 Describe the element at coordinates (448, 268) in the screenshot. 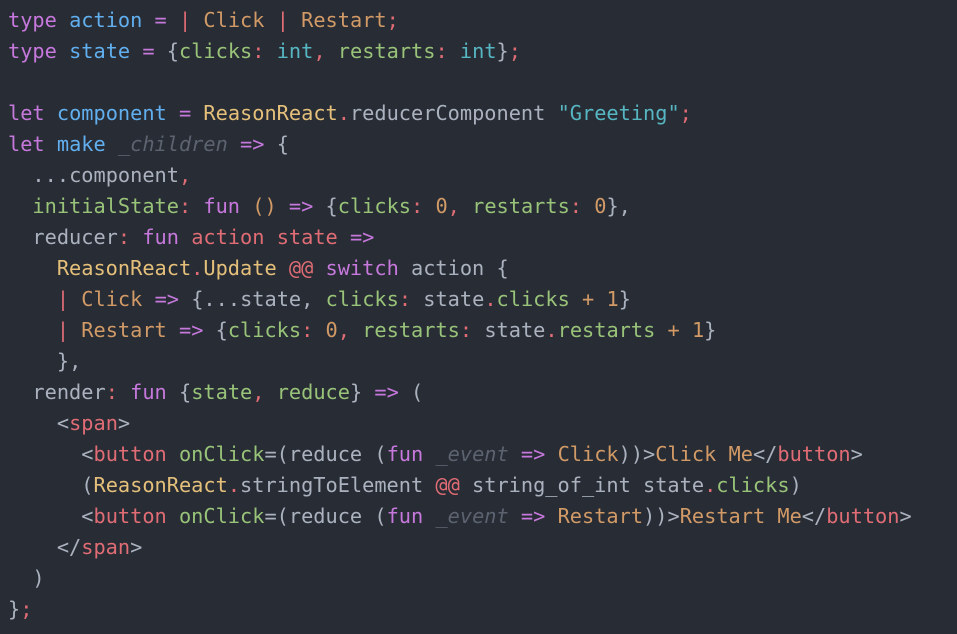

I see `code-token: action` at that location.